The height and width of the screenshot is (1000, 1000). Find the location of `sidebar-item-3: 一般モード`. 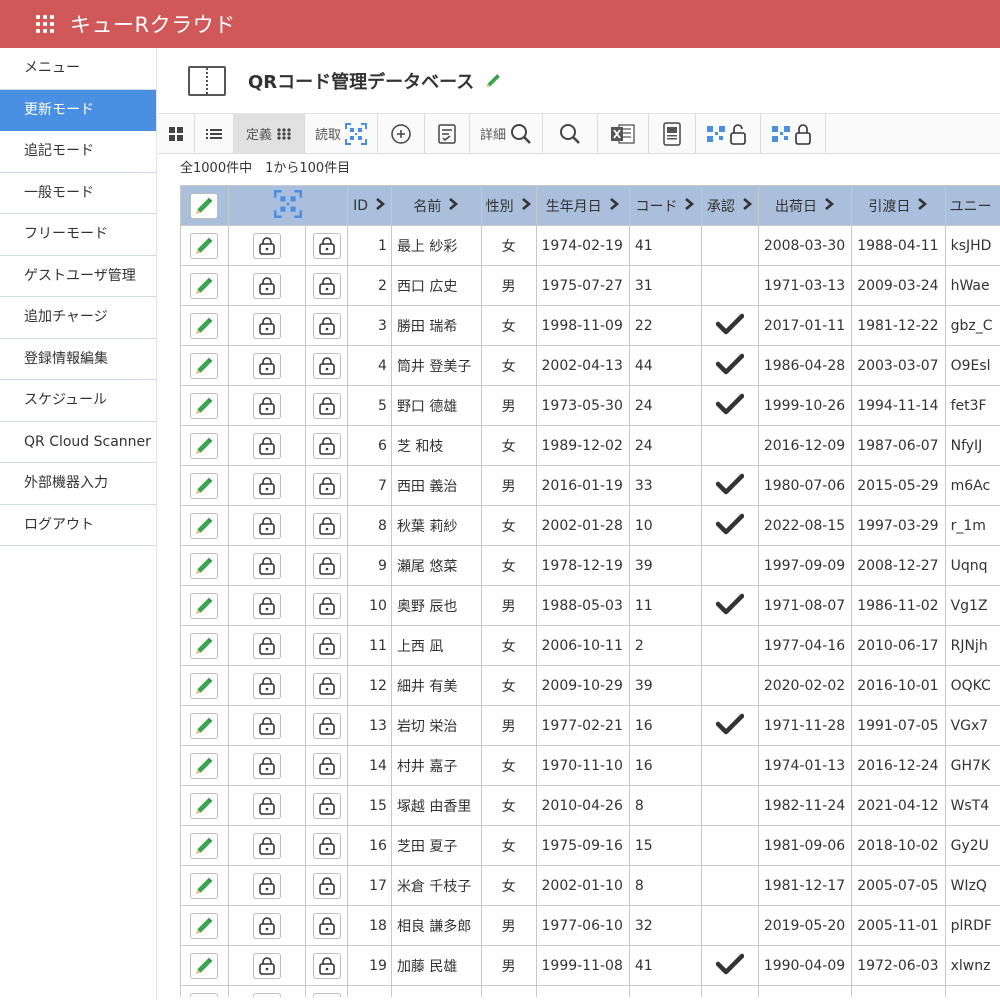

sidebar-item-3: 一般モード is located at coordinates (78, 193).